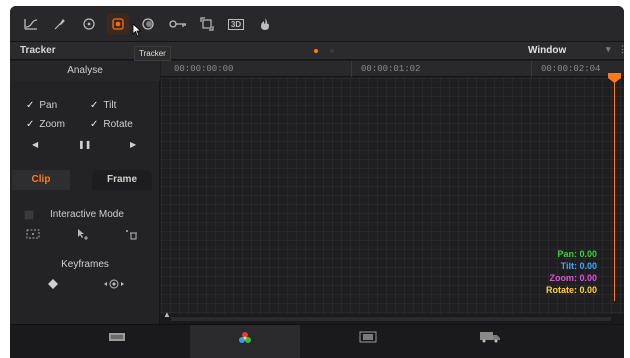 This screenshot has height=358, width=630. I want to click on key-icon, so click(178, 24).